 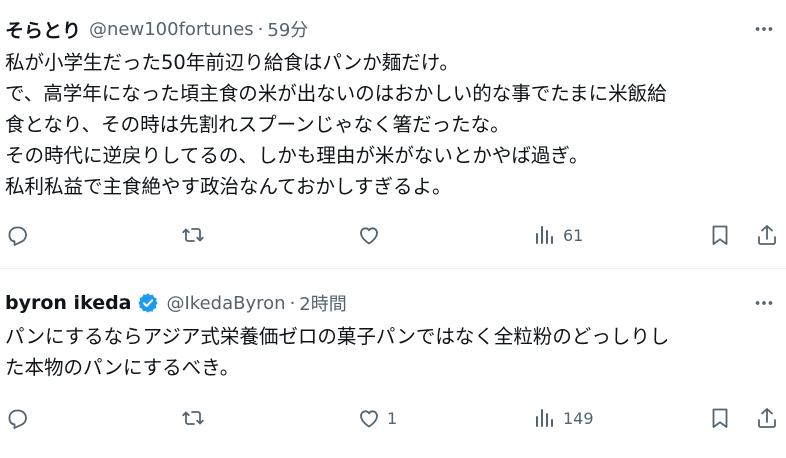 What do you see at coordinates (171, 29) in the screenshot?
I see `user-handle: @new100fortunes` at bounding box center [171, 29].